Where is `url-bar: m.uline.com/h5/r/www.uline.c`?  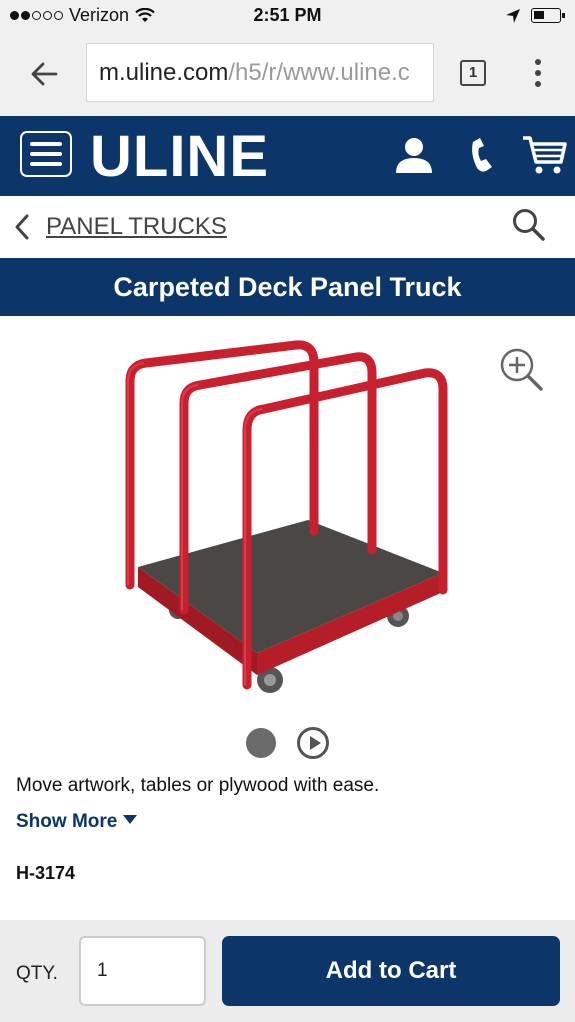 url-bar: m.uline.com/h5/r/www.uline.c is located at coordinates (260, 72).